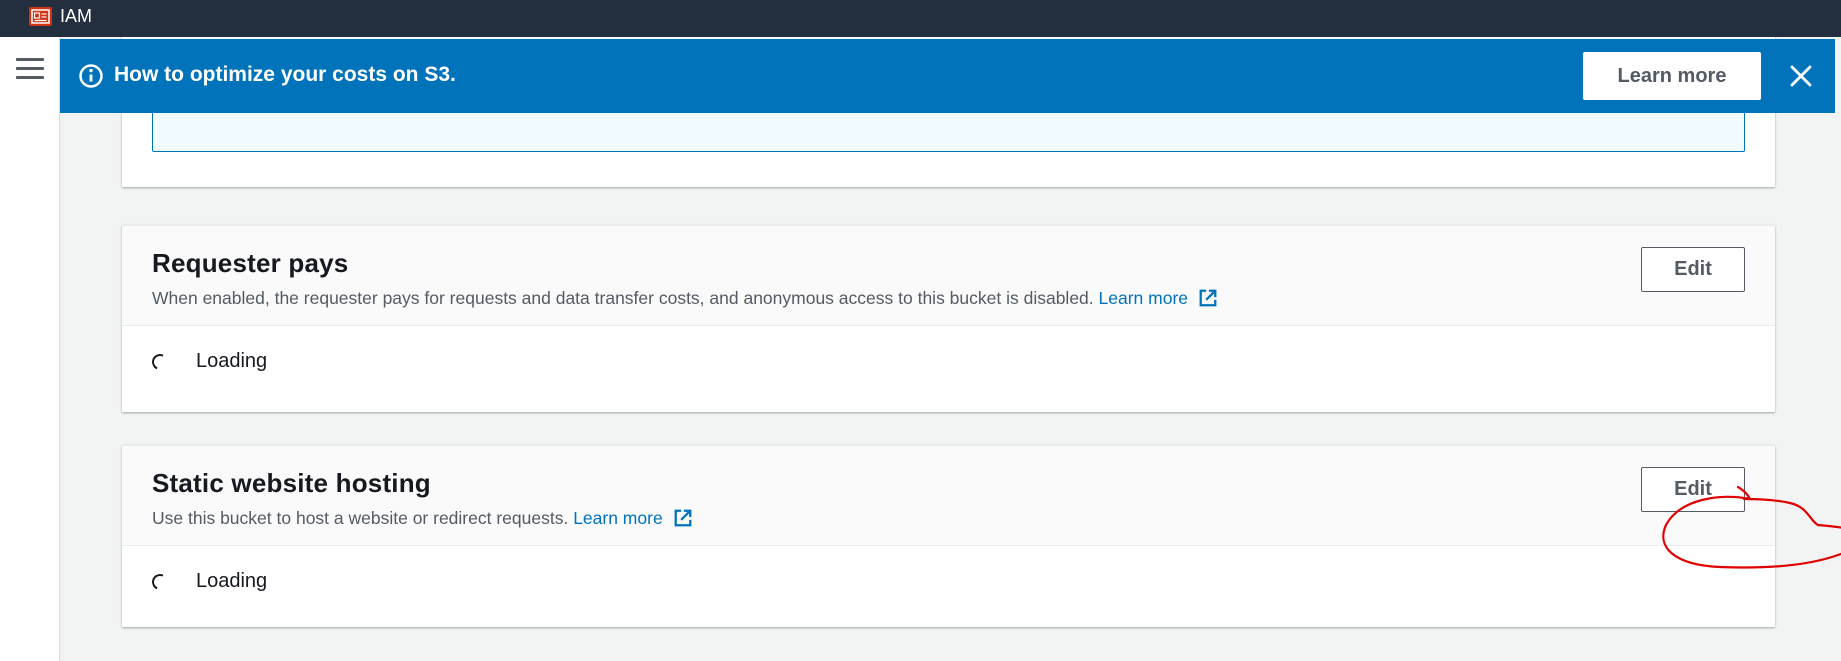 The height and width of the screenshot is (661, 1841). I want to click on close-icon, so click(1801, 76).